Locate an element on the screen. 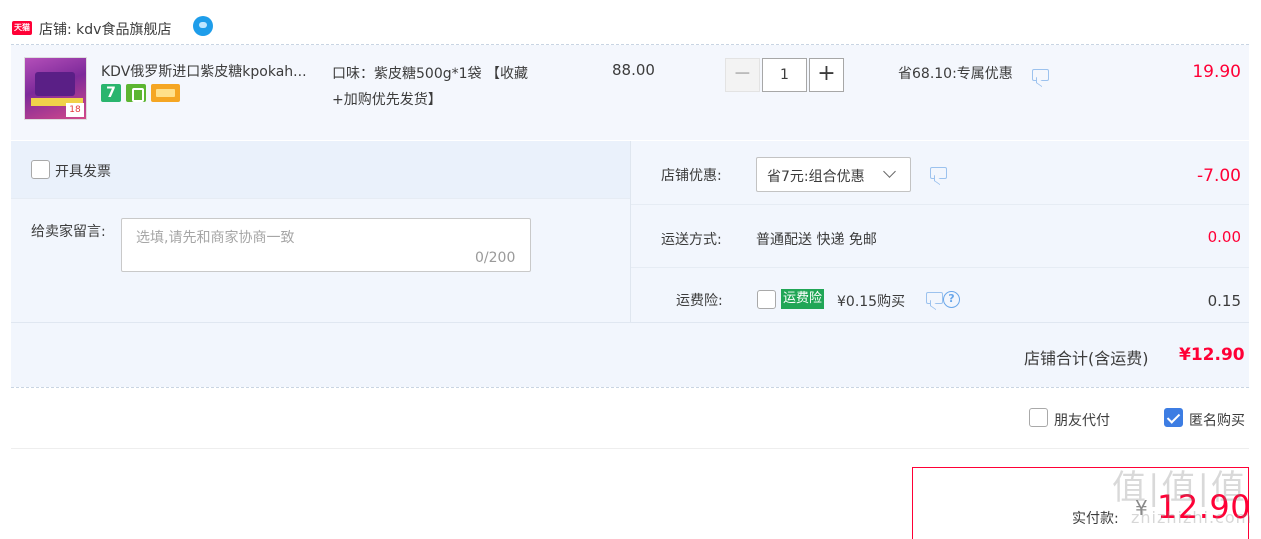  anonymous-checkbox is located at coordinates (1173, 417).